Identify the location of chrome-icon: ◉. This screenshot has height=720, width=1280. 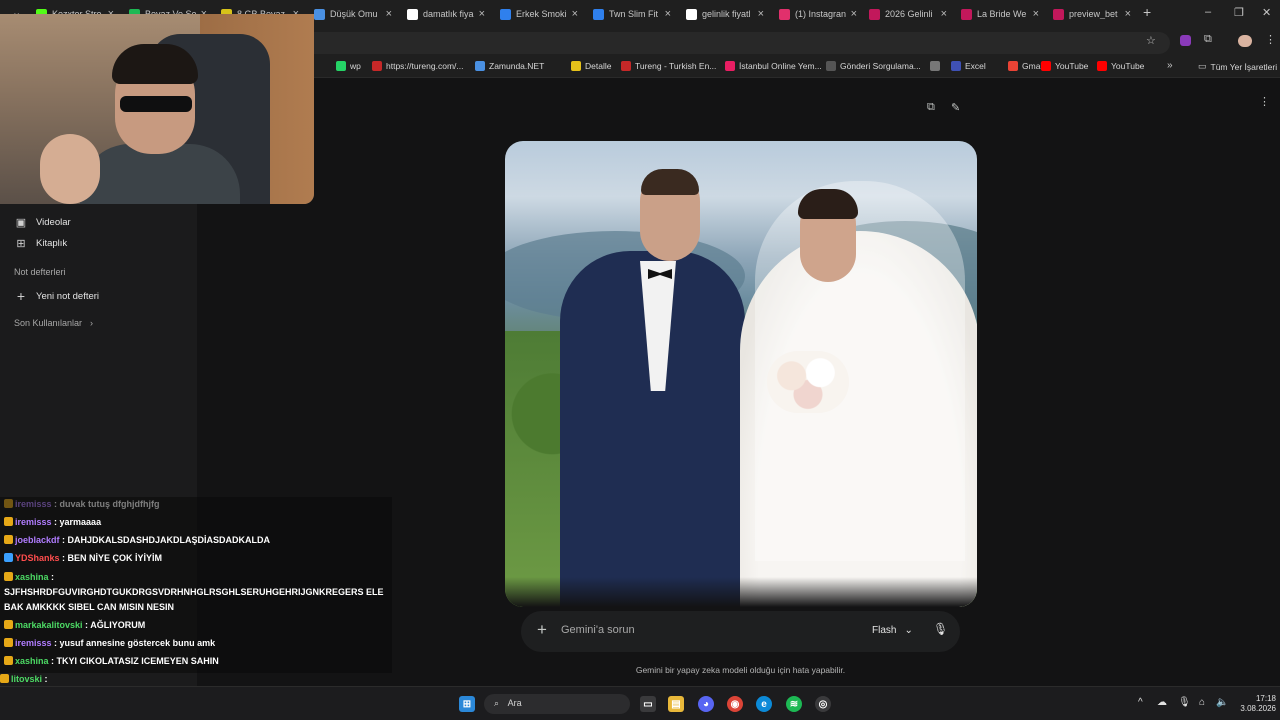
(735, 704).